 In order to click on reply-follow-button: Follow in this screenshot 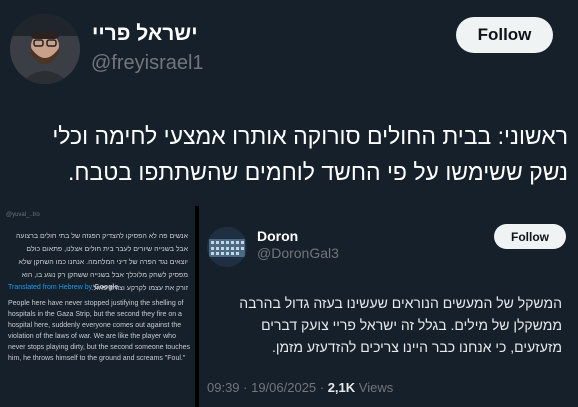, I will do `click(530, 236)`.